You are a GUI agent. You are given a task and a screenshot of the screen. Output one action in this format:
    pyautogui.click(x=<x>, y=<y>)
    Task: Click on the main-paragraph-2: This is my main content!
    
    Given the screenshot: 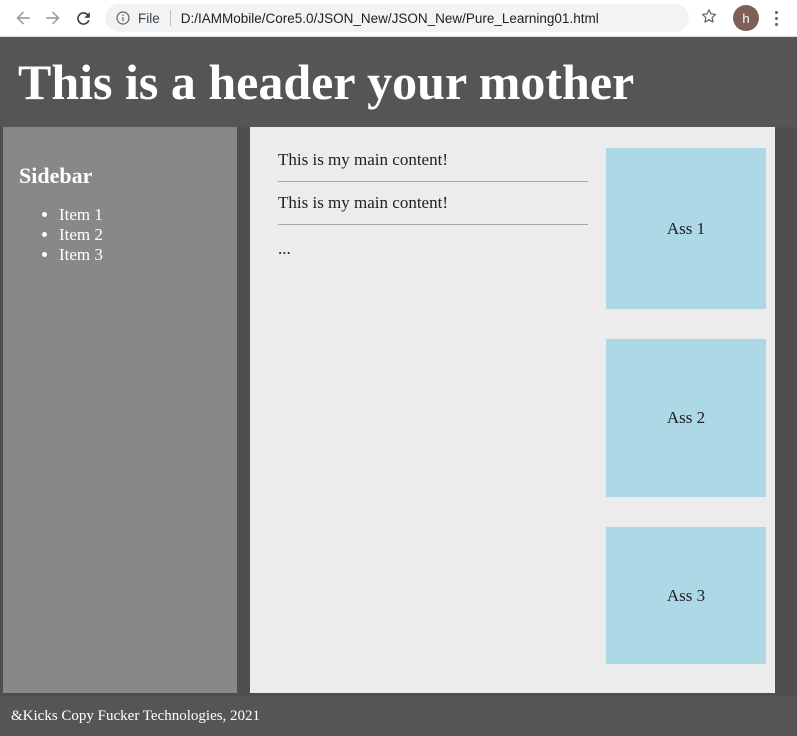 What is the action you would take?
    pyautogui.click(x=363, y=202)
    